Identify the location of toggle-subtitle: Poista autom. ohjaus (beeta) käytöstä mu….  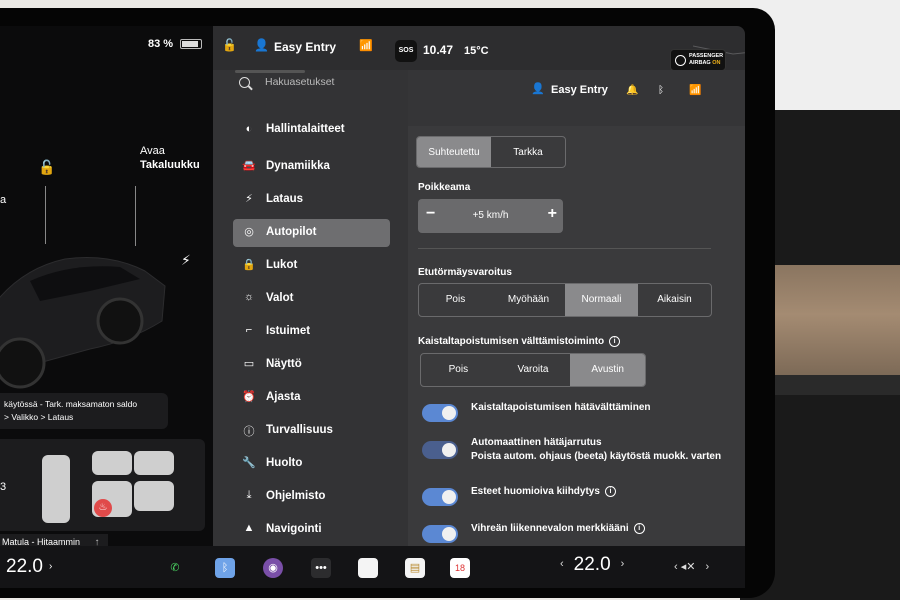
(596, 456).